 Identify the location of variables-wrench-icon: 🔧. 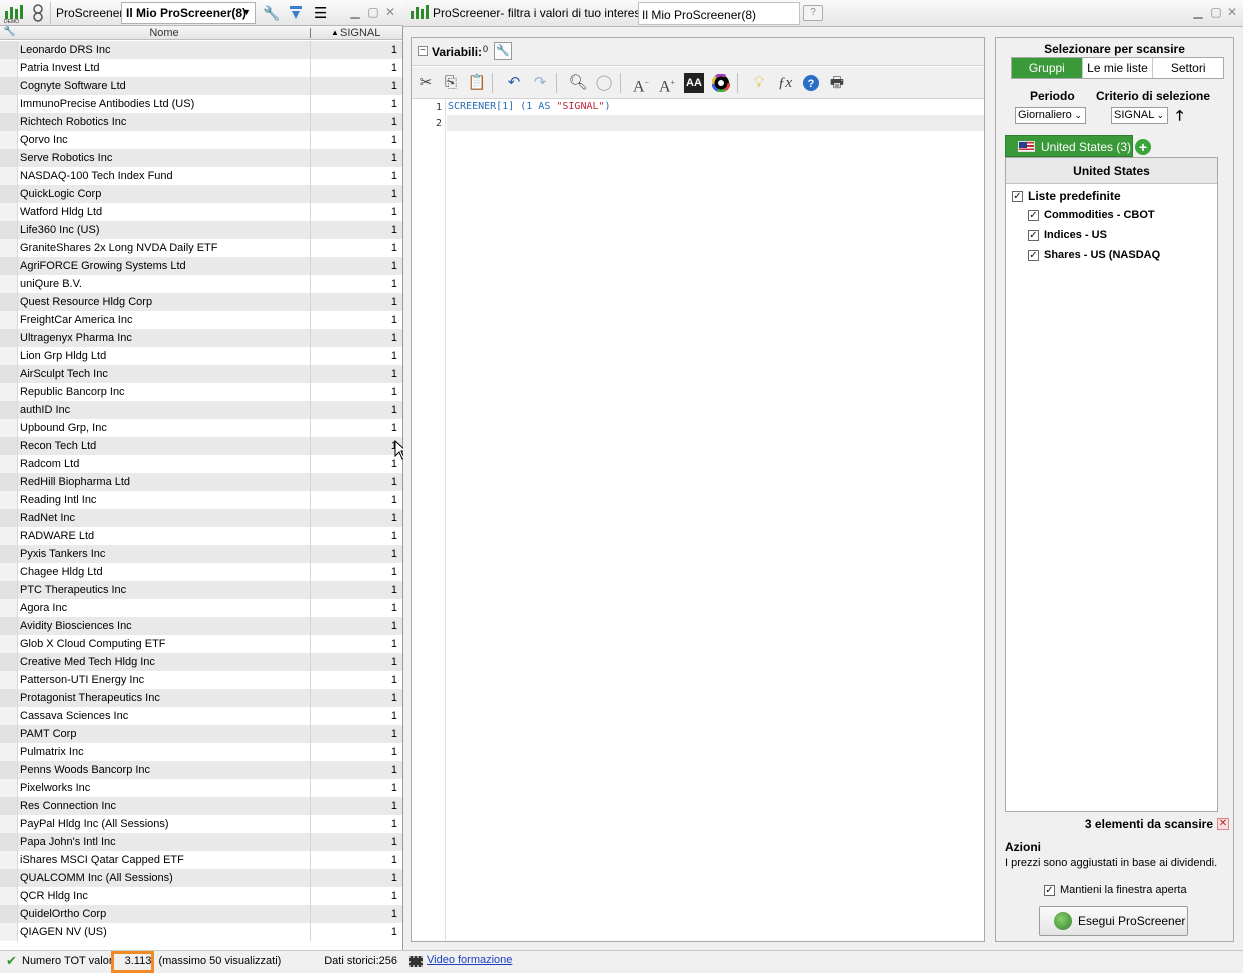
(503, 51).